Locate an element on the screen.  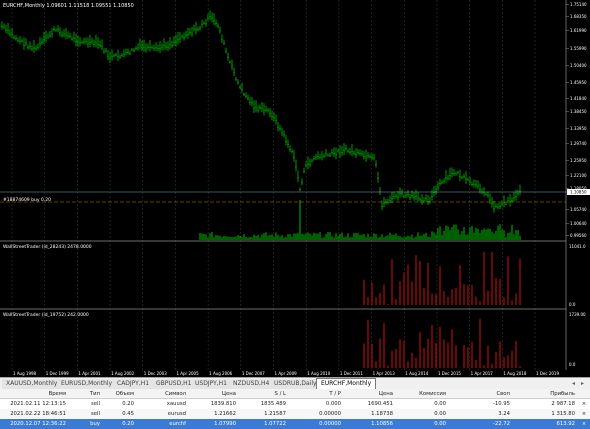
cell-current-price: 1.10856 is located at coordinates (382, 424).